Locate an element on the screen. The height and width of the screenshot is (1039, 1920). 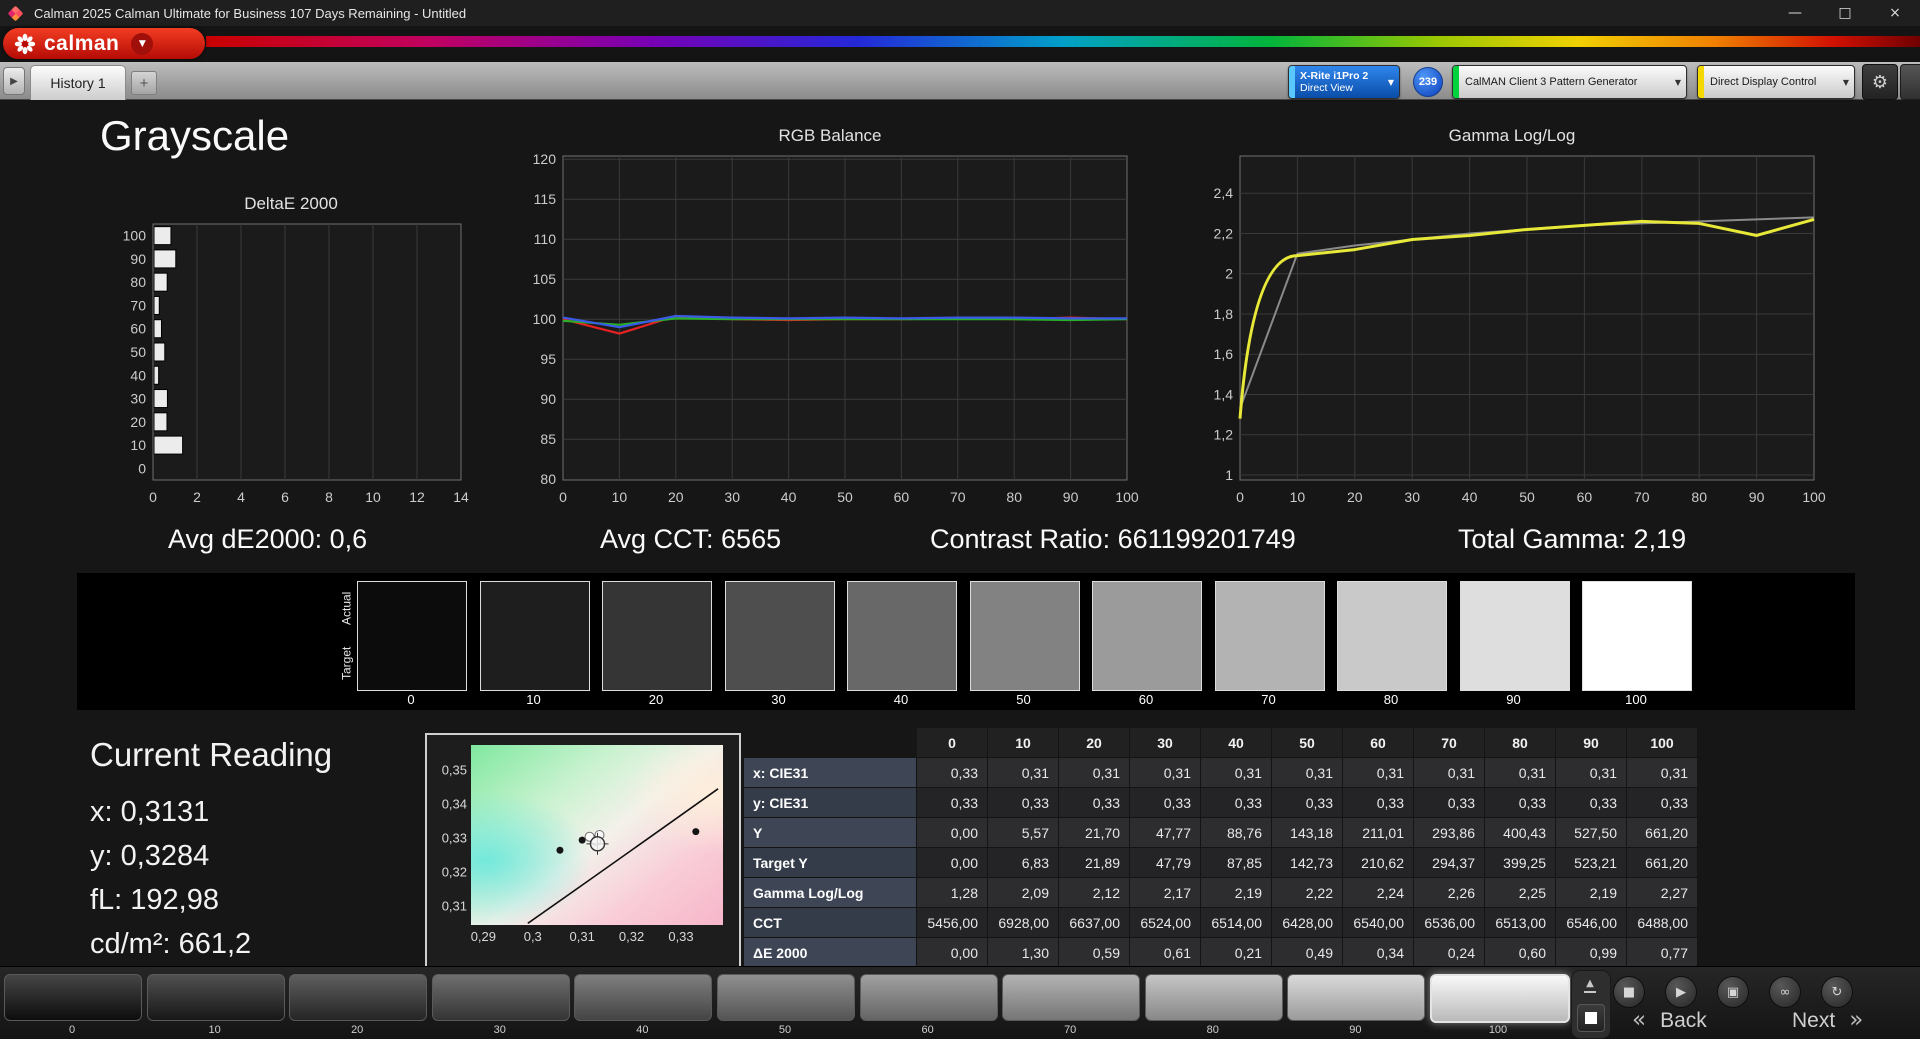
row-label: CCT is located at coordinates (830, 922).